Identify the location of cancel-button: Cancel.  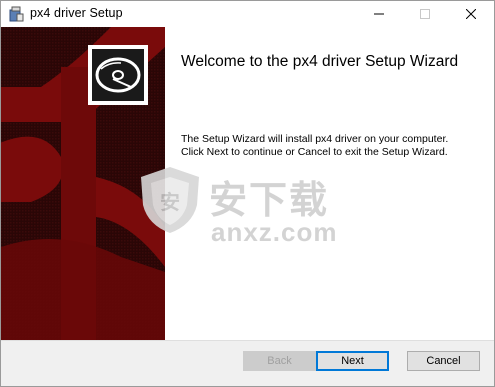
(443, 361).